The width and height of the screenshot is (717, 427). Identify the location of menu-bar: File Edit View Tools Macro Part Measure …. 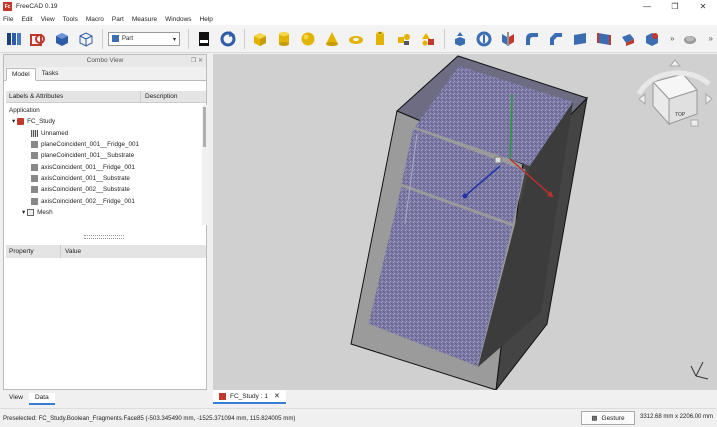
(358, 19).